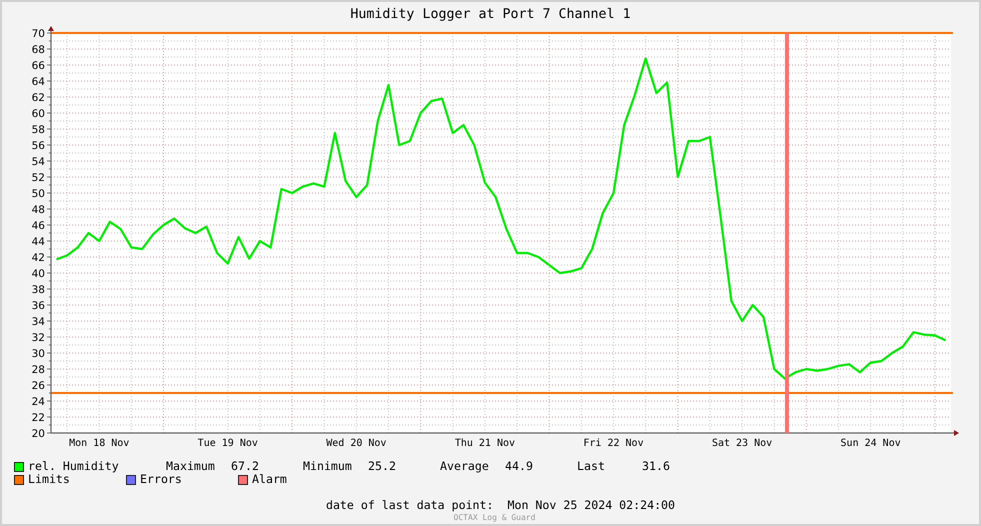 Image resolution: width=981 pixels, height=526 pixels. I want to click on axis-label: 22, so click(38, 418).